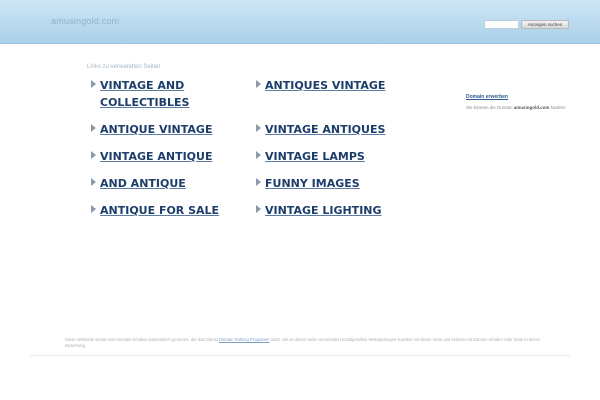 The image size is (600, 400). I want to click on link-and-antique: AND ANTIQUE, so click(138, 183).